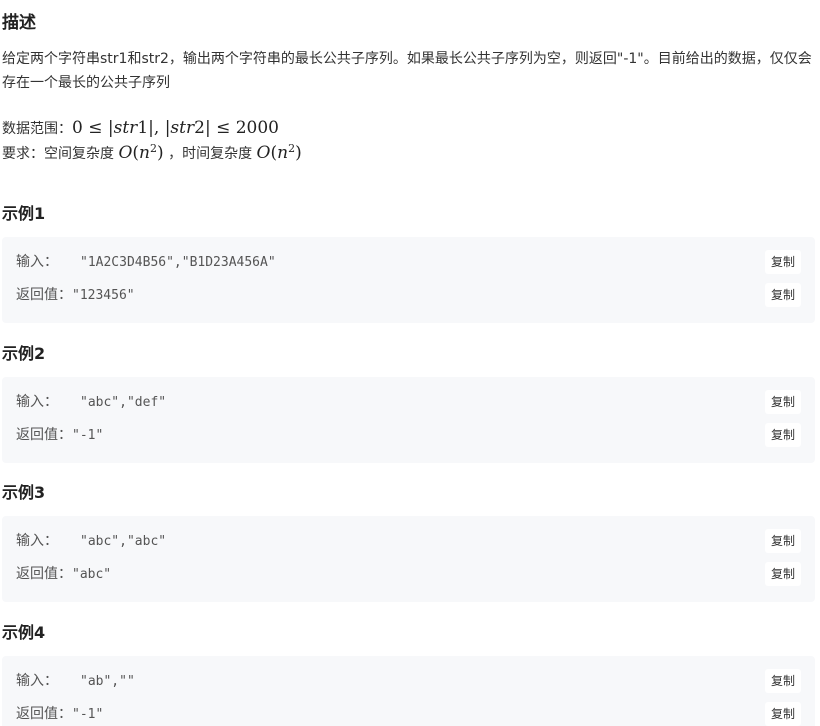 Image resolution: width=820 pixels, height=726 pixels. Describe the element at coordinates (24, 492) in the screenshot. I see `example-title: 示例3` at that location.